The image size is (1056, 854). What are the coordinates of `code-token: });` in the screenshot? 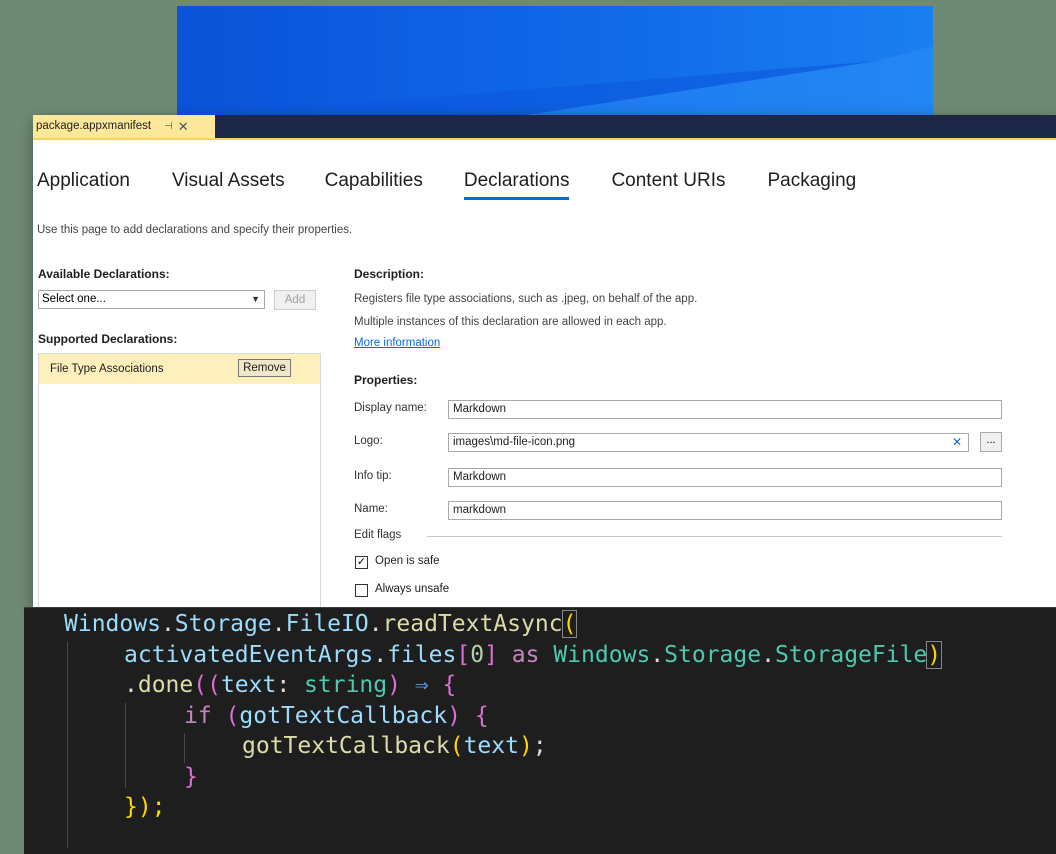 It's located at (145, 807).